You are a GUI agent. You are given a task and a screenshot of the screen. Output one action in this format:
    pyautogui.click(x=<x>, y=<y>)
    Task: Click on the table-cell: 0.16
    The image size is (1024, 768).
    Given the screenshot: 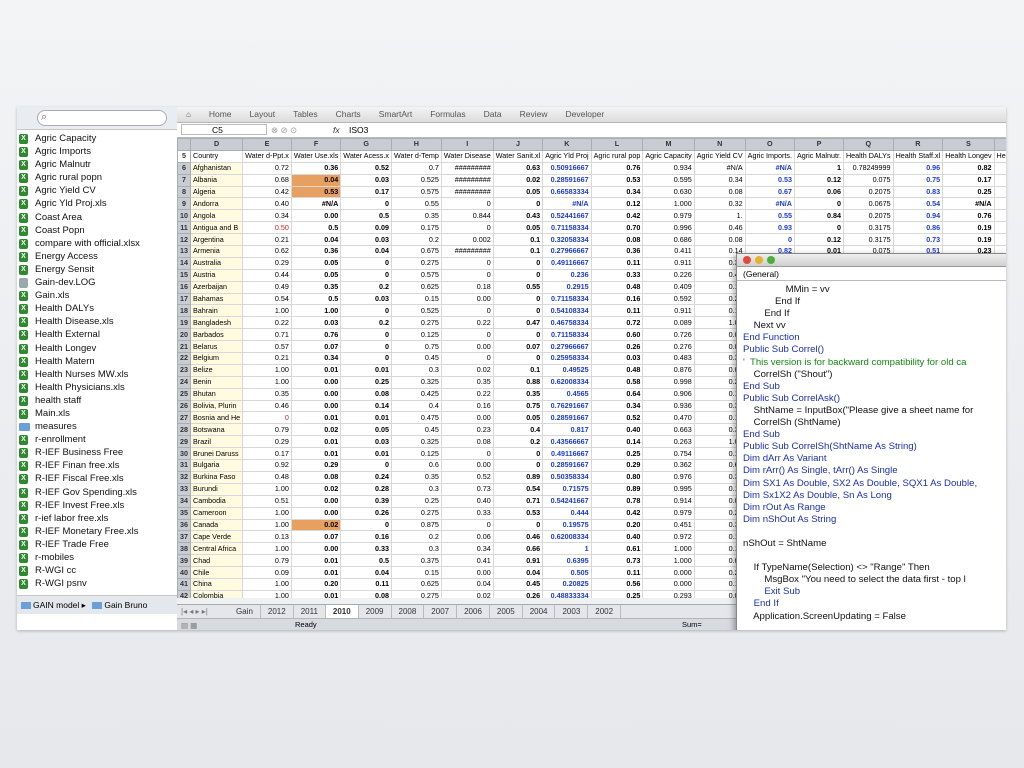 What is the action you would take?
    pyautogui.click(x=467, y=406)
    